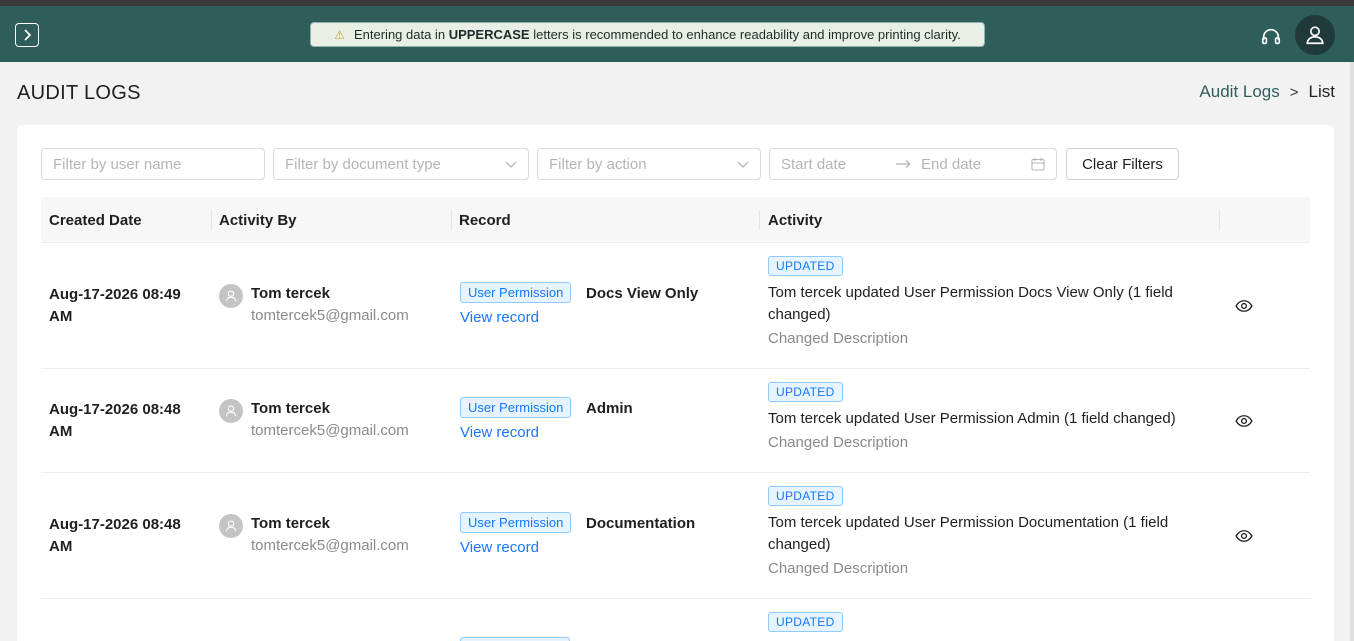 This screenshot has height=641, width=1354. I want to click on user-name-filter-input: Filter by user name, so click(153, 164).